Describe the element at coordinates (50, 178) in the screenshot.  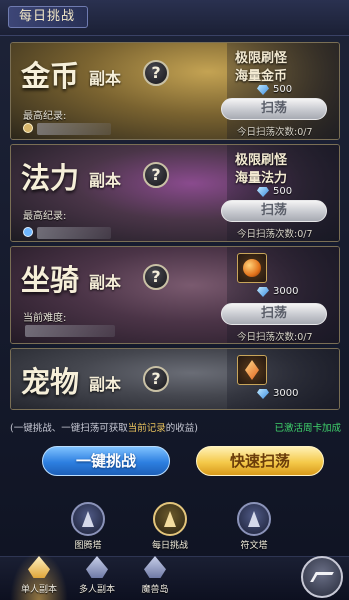
I see `dungeon-name: 法力` at that location.